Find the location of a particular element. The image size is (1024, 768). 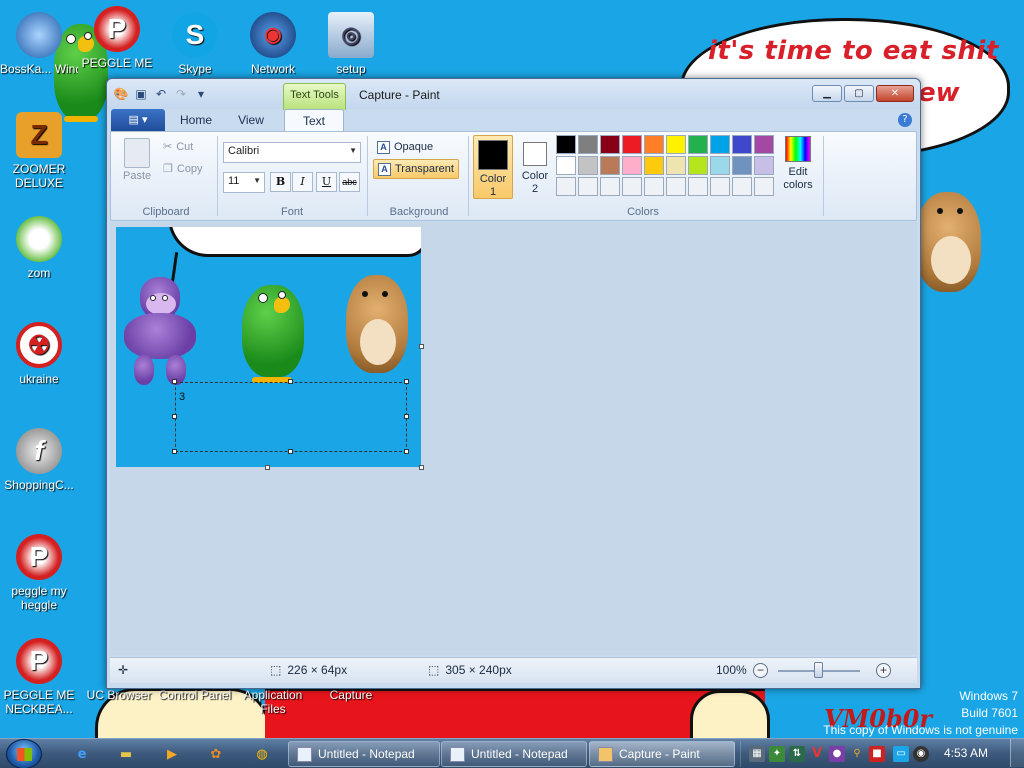

paste-button: Paste is located at coordinates (137, 160).